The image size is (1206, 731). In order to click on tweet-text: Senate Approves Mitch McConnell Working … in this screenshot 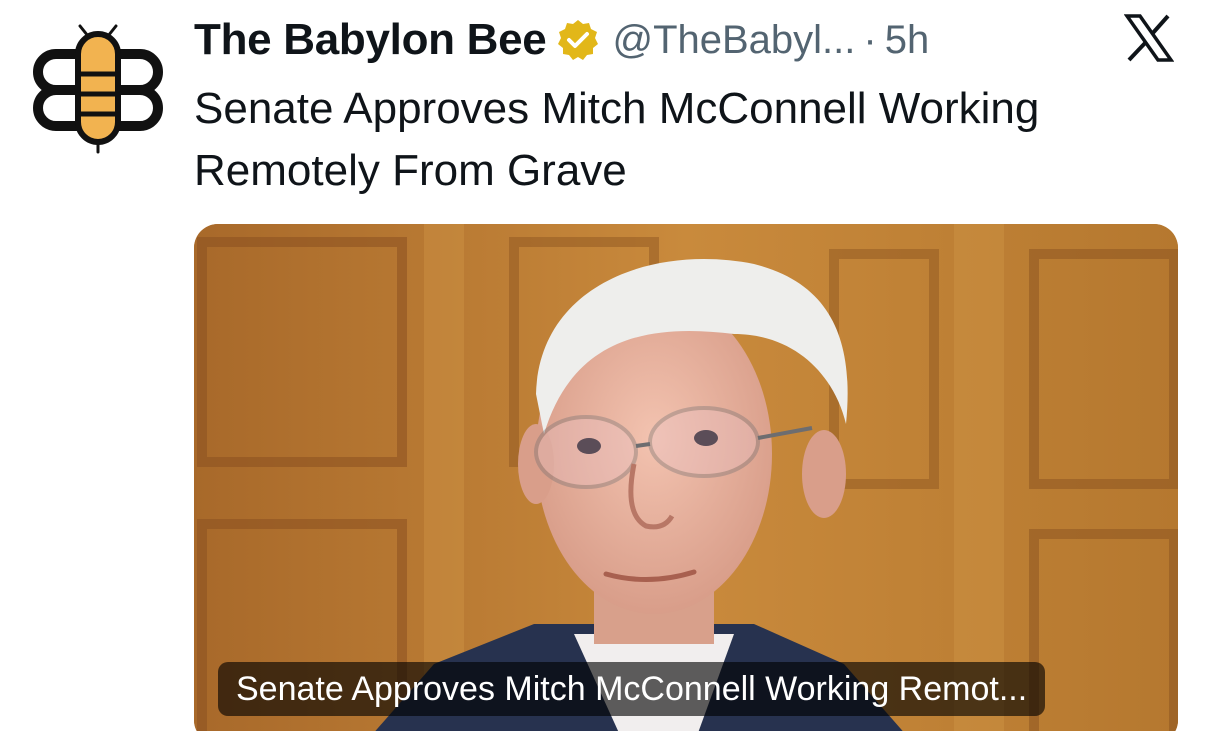, I will do `click(617, 139)`.